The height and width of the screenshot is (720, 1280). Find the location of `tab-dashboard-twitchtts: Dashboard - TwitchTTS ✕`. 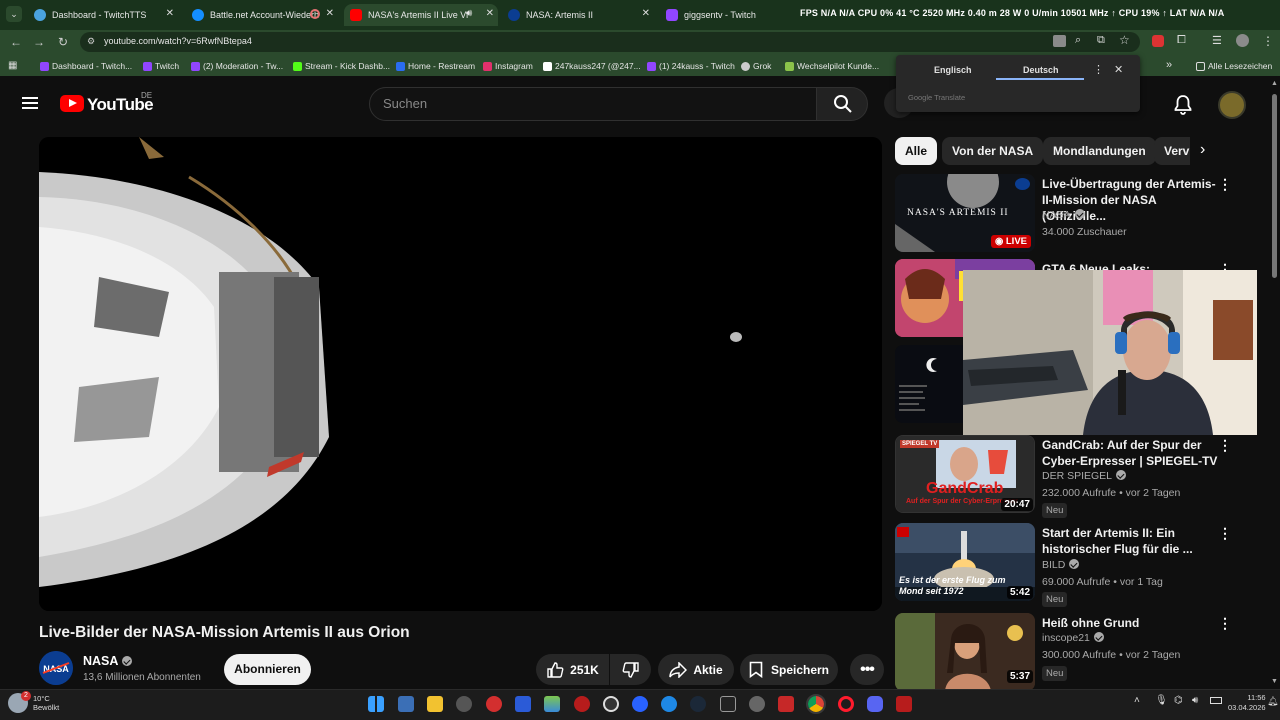

tab-dashboard-twitchtts: Dashboard - TwitchTTS ✕ is located at coordinates (103, 15).